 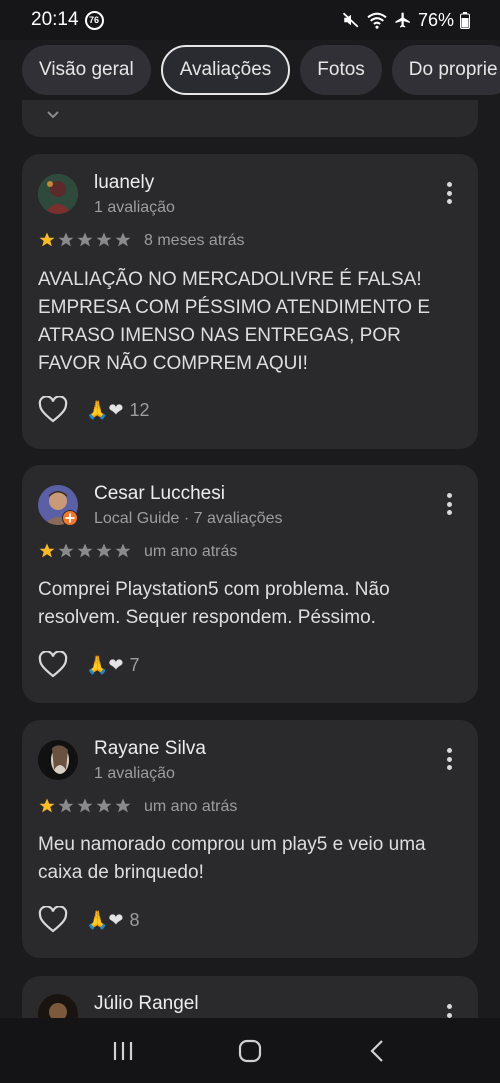 I want to click on chevron-down-icon, so click(x=53, y=115).